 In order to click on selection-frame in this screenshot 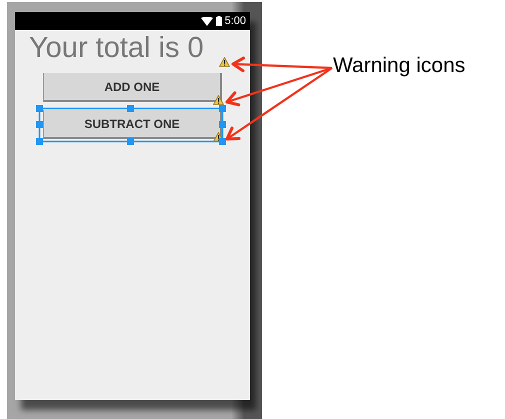, I will do `click(131, 125)`.